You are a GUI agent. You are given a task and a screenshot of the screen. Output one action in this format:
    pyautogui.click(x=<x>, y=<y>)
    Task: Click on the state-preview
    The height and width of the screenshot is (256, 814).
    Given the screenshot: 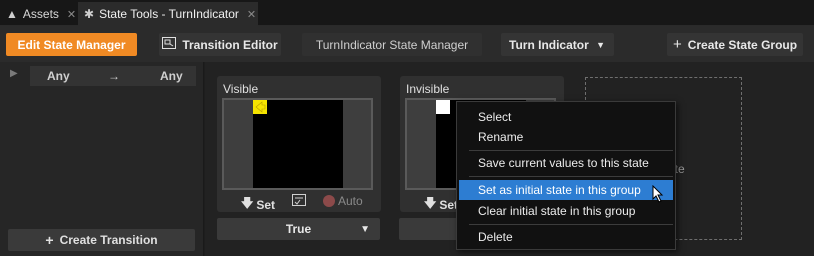 What is the action you would take?
    pyautogui.click(x=297, y=144)
    